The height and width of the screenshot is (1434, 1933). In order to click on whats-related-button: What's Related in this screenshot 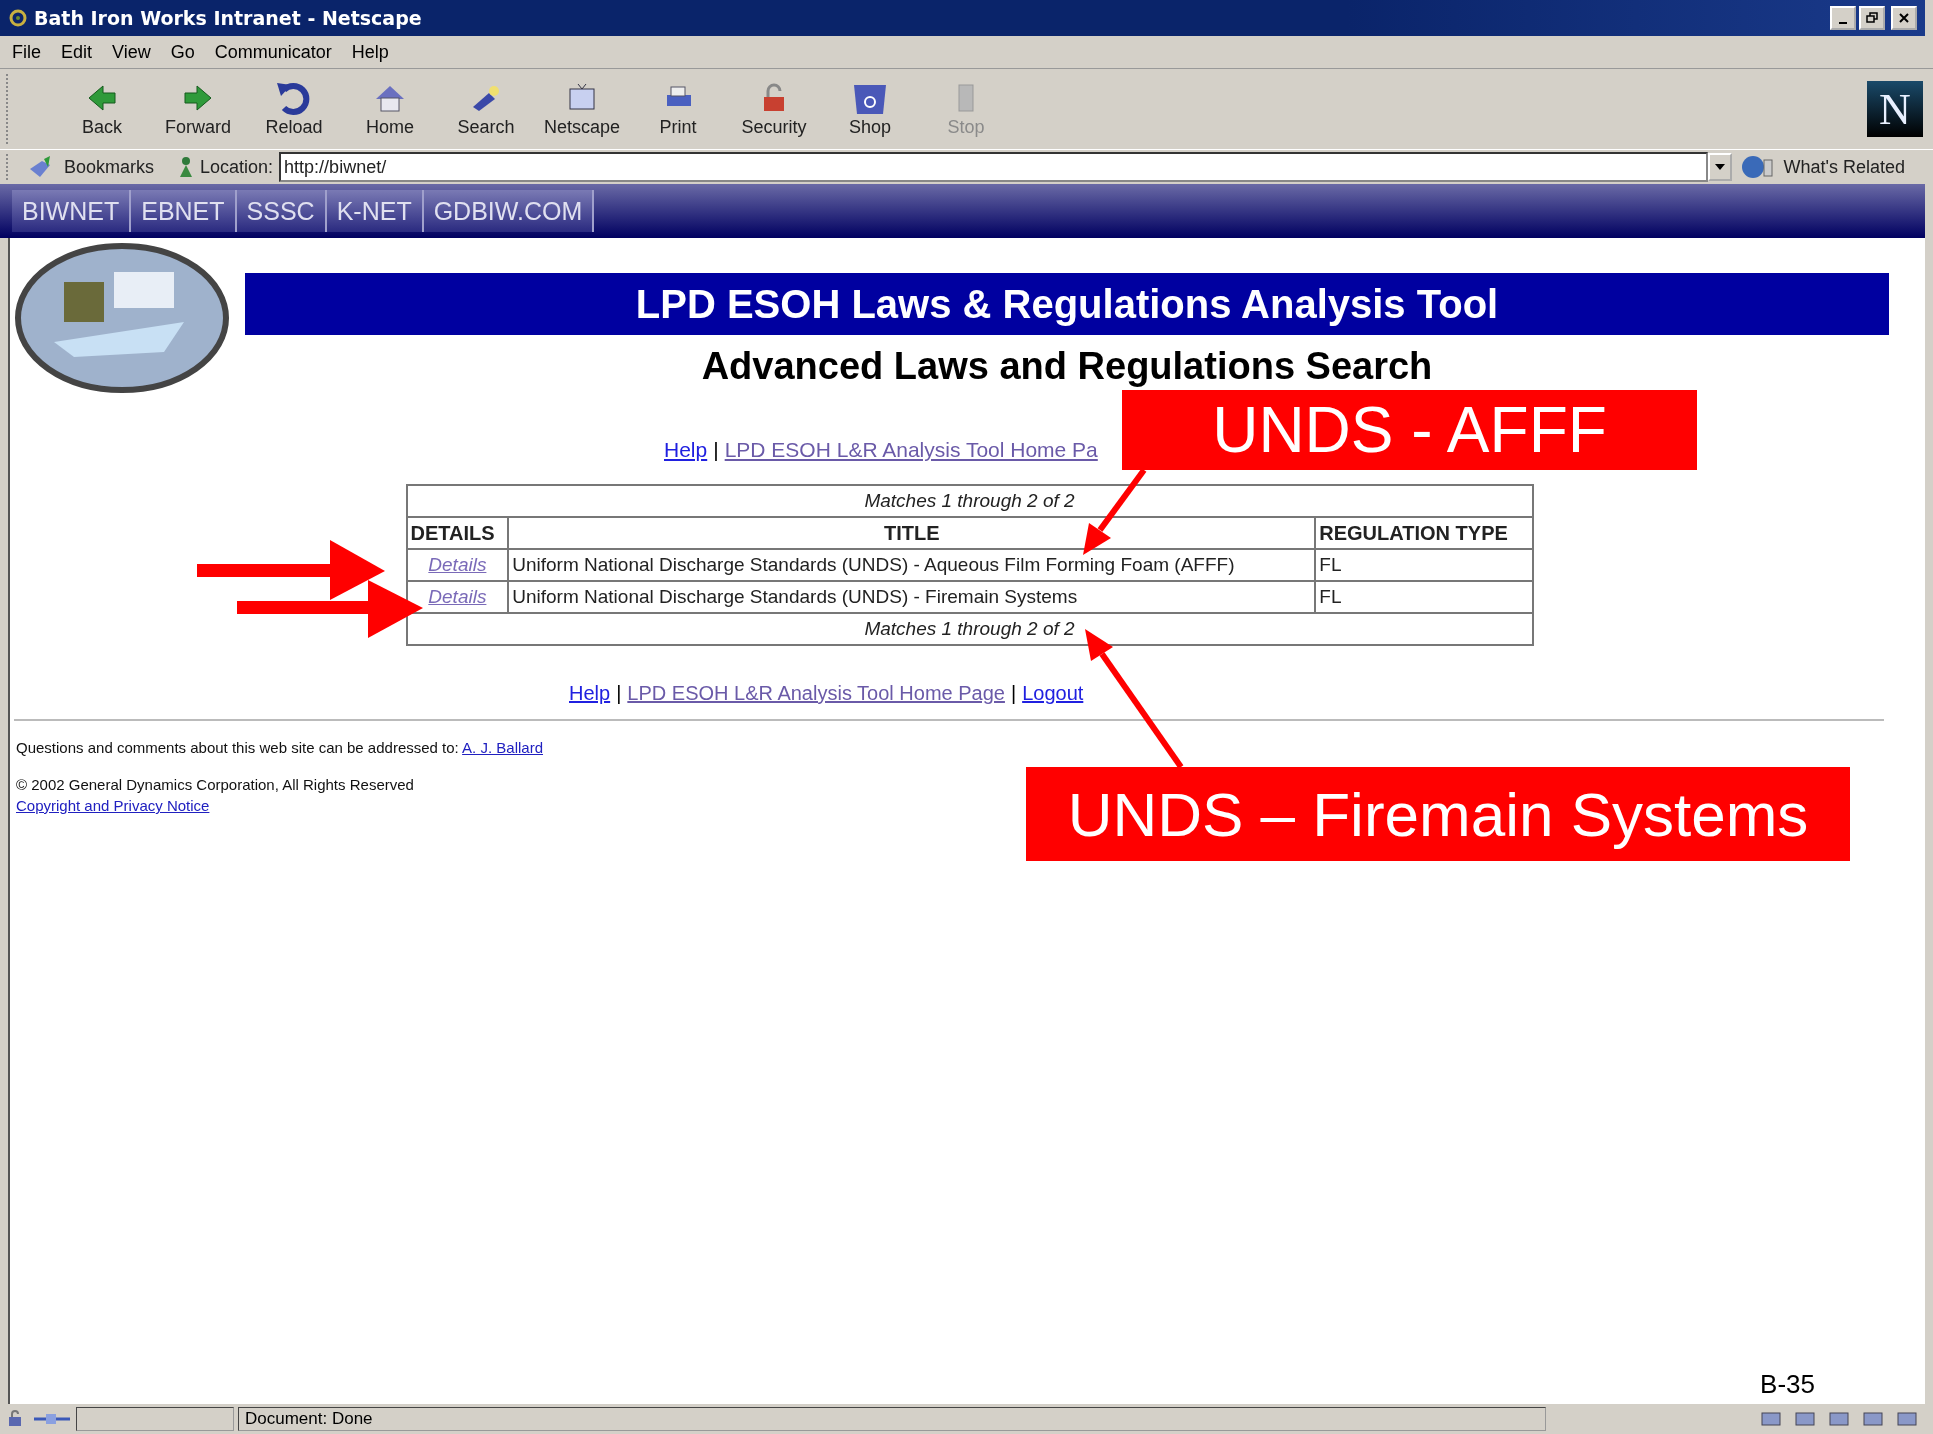, I will do `click(1844, 167)`.